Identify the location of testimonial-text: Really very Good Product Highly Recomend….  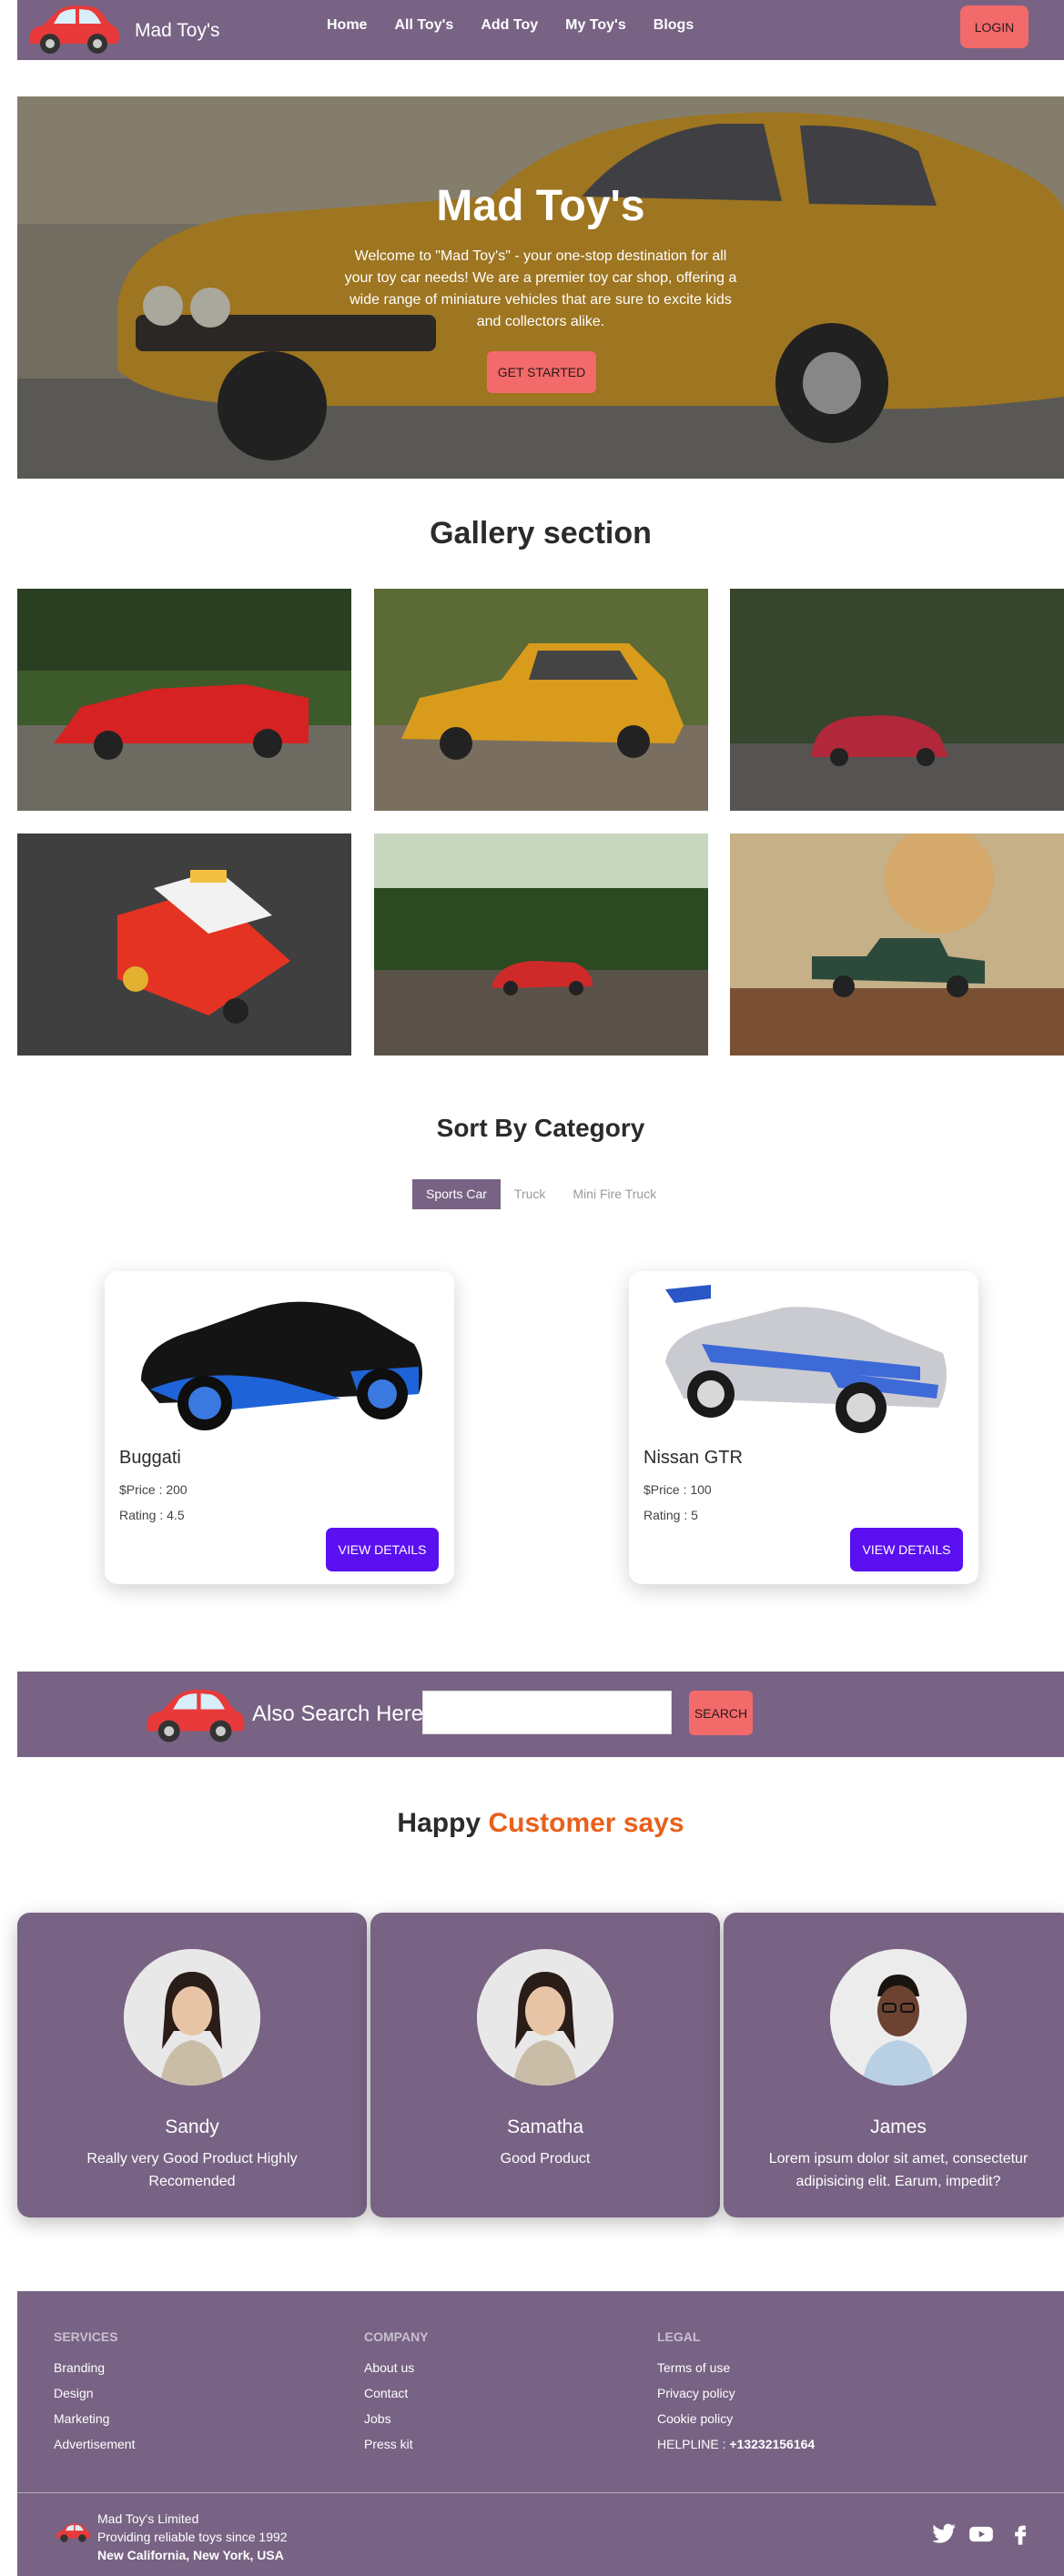
(192, 2170).